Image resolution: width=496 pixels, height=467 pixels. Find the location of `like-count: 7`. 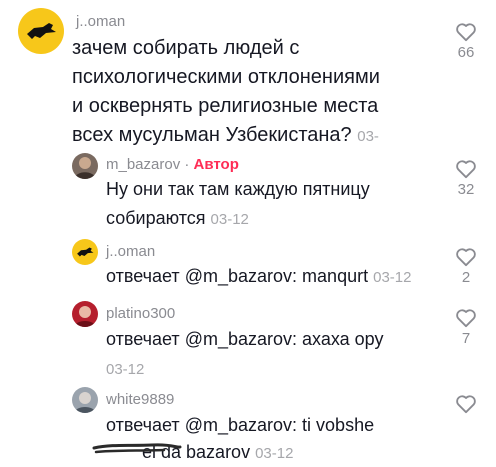

like-count: 7 is located at coordinates (466, 338).